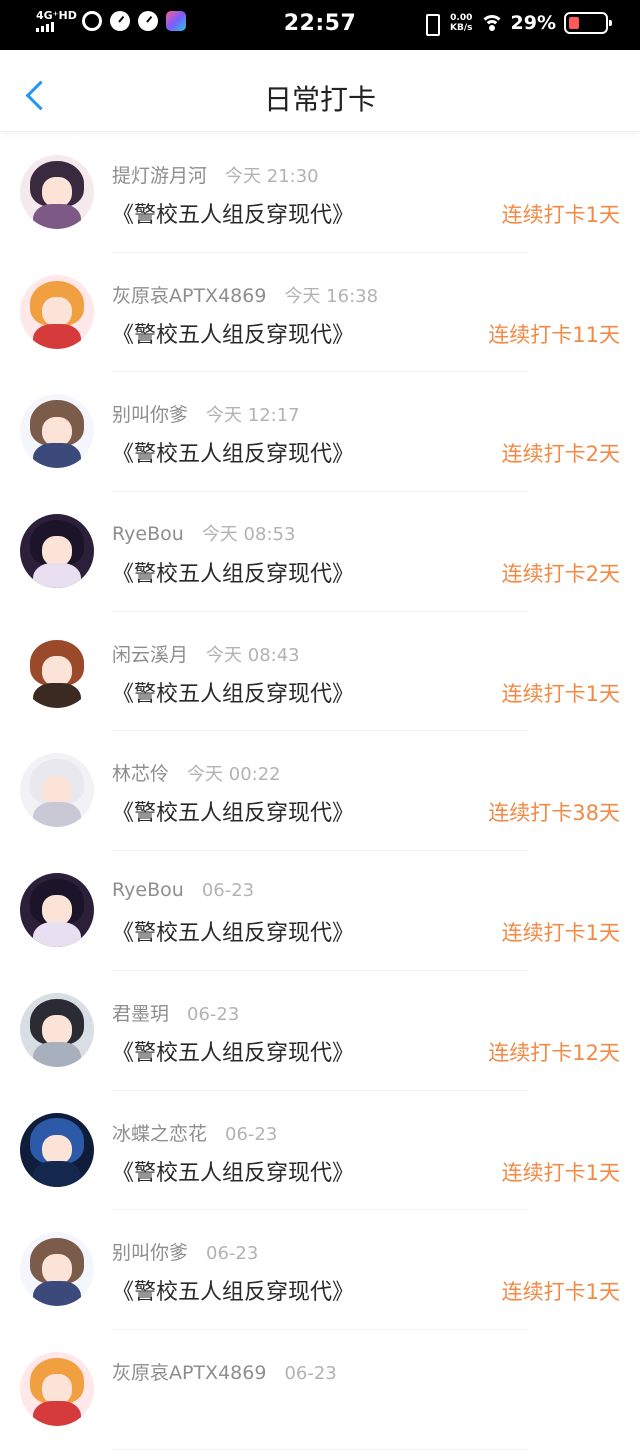  I want to click on username: 灰原哀APTX4869 06-23, so click(224, 1371).